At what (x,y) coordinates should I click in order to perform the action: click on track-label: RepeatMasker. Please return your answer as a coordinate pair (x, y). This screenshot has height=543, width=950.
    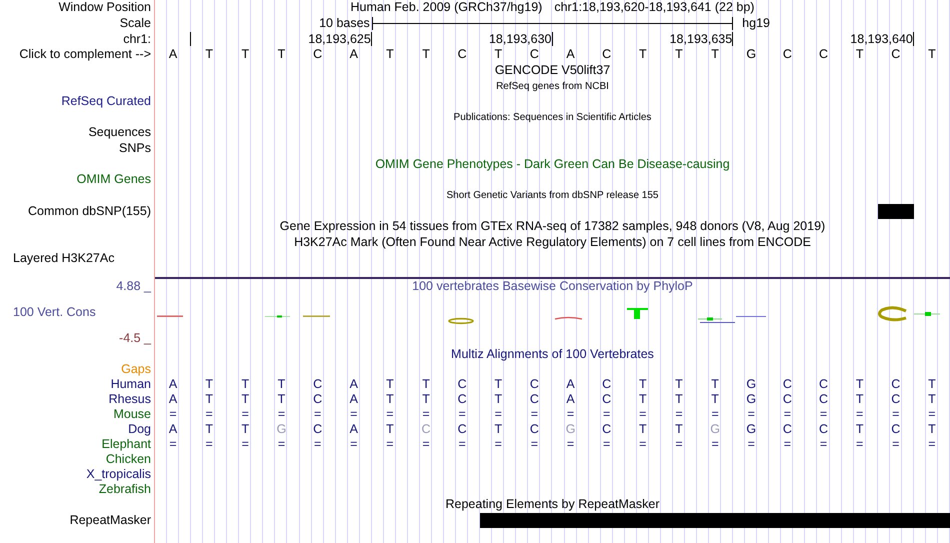
    Looking at the image, I should click on (110, 520).